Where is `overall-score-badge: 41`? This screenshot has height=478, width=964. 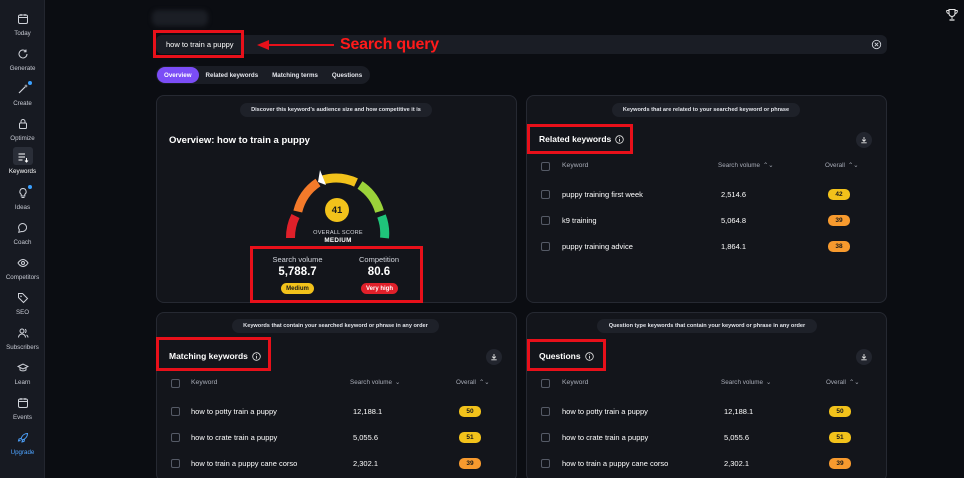 overall-score-badge: 41 is located at coordinates (337, 210).